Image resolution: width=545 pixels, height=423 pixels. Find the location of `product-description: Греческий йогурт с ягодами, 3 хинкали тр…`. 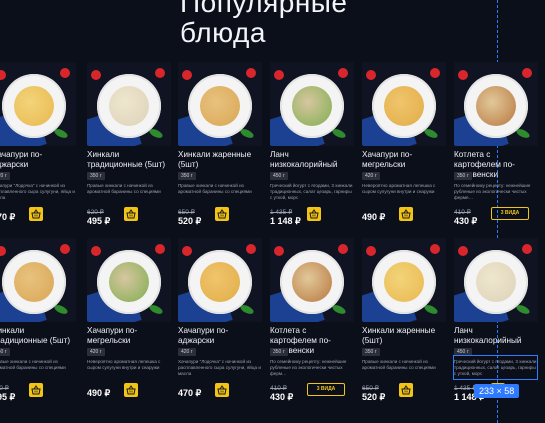

product-description: Греческий йогурт с ягодами, 3 хинкали тр… is located at coordinates (311, 191).